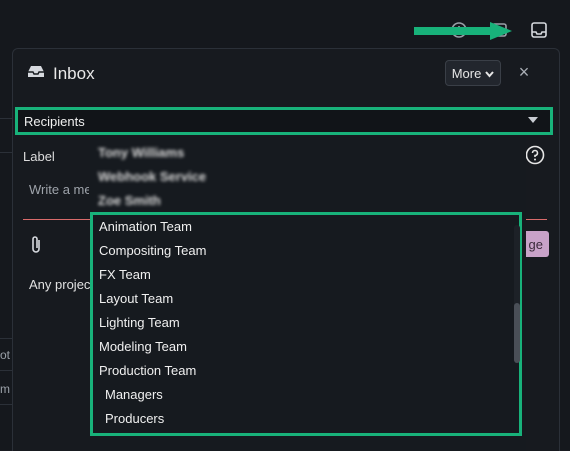  Describe the element at coordinates (306, 347) in the screenshot. I see `team-option: Modeling Team` at that location.